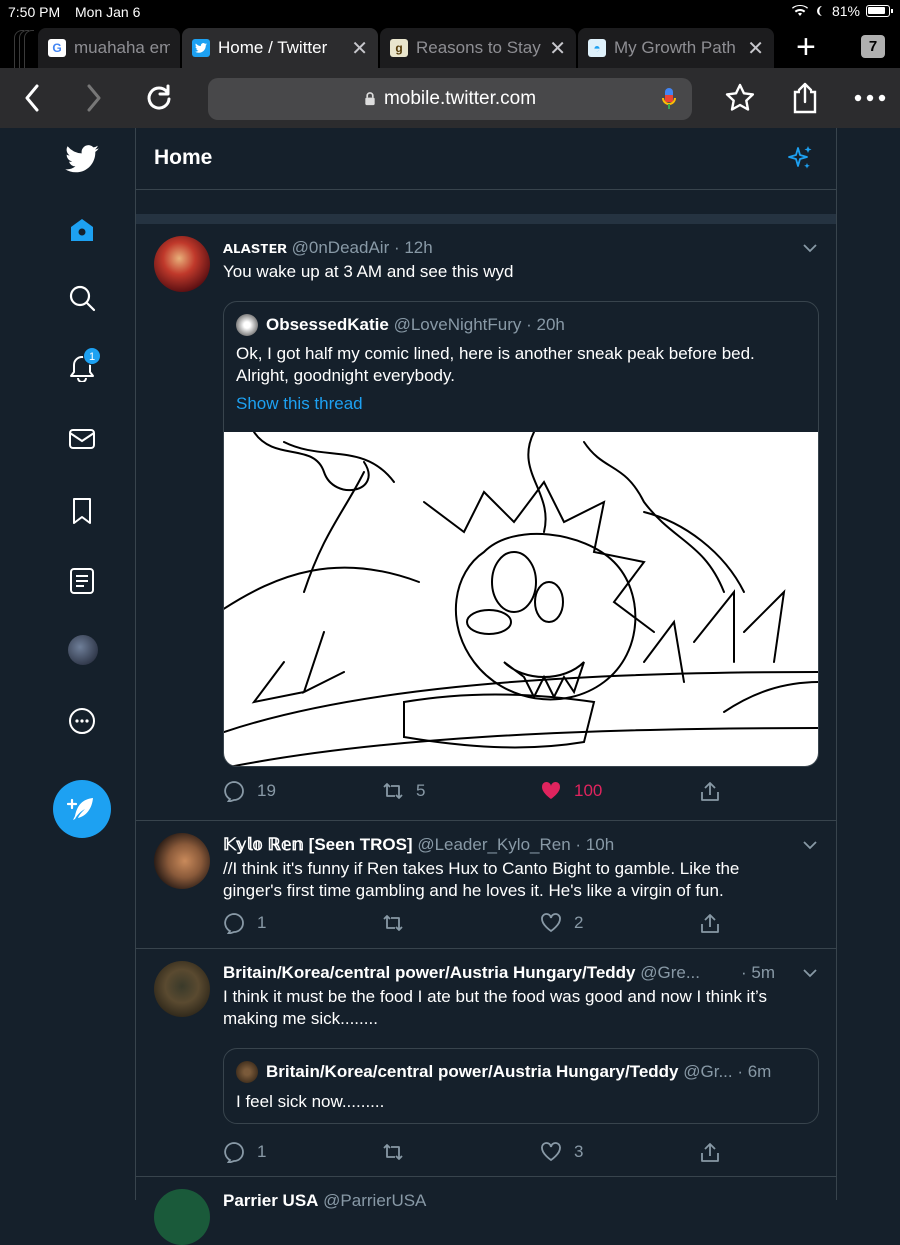  I want to click on quote-time: · 6m, so click(754, 1071).